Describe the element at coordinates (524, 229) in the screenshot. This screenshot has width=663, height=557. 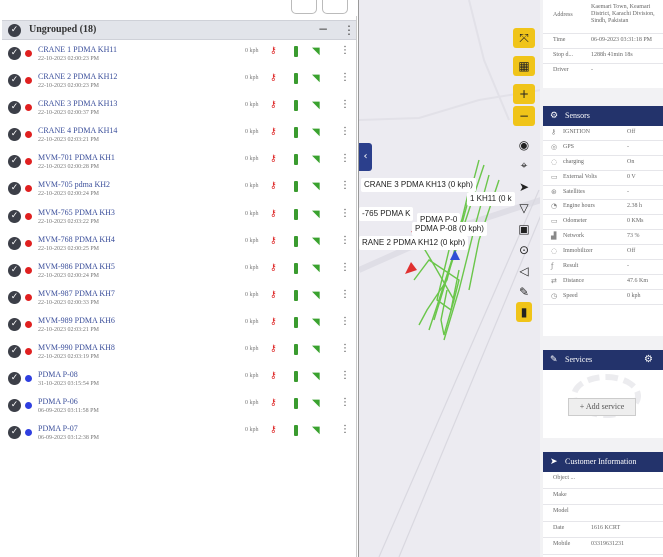
I see `lock-icon: ▣` at that location.